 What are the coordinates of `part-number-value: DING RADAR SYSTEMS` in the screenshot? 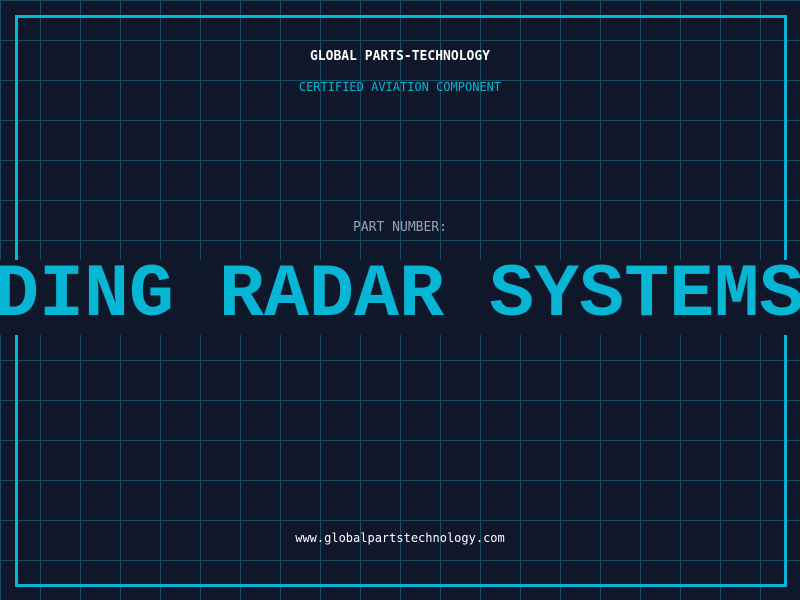 It's located at (400, 297).